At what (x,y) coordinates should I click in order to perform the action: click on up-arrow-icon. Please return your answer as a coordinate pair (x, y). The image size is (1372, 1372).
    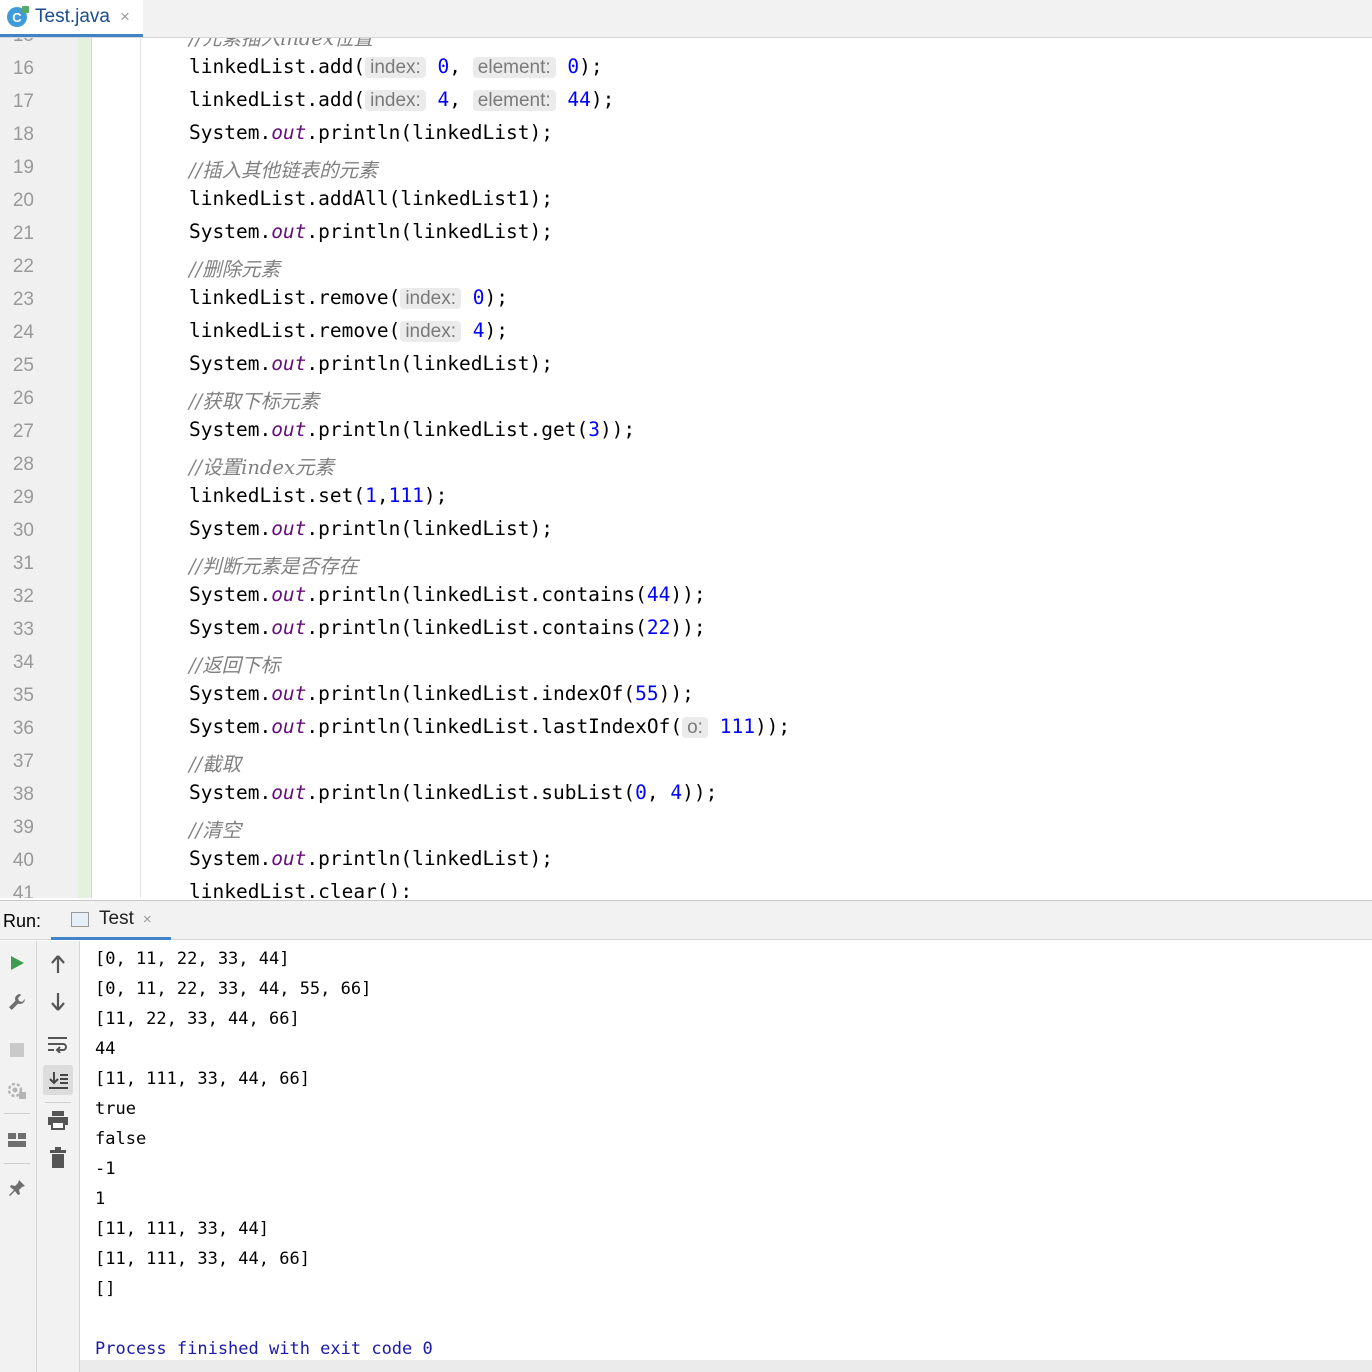
    Looking at the image, I should click on (58, 964).